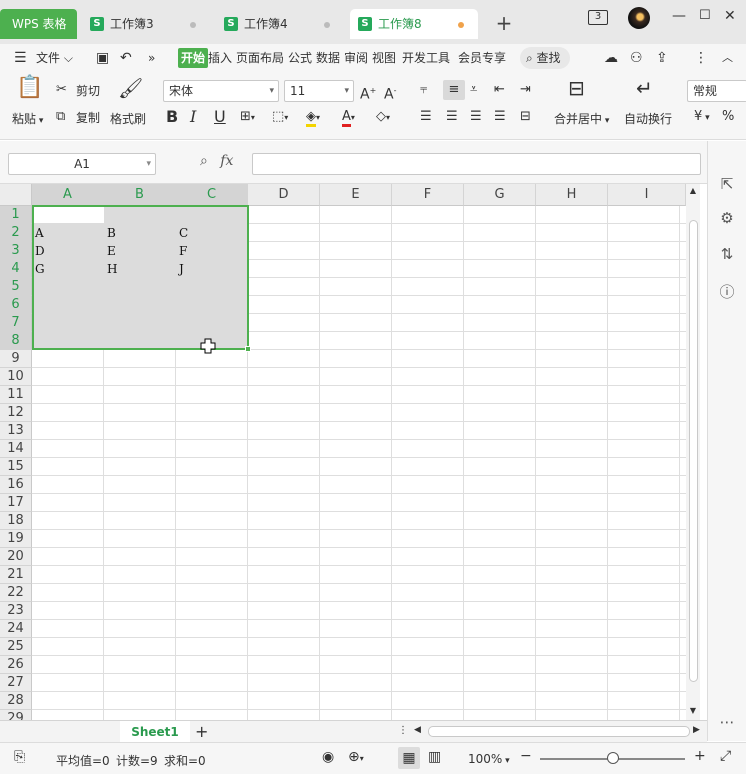 The height and width of the screenshot is (774, 746). I want to click on italic-icon: I, so click(193, 117).